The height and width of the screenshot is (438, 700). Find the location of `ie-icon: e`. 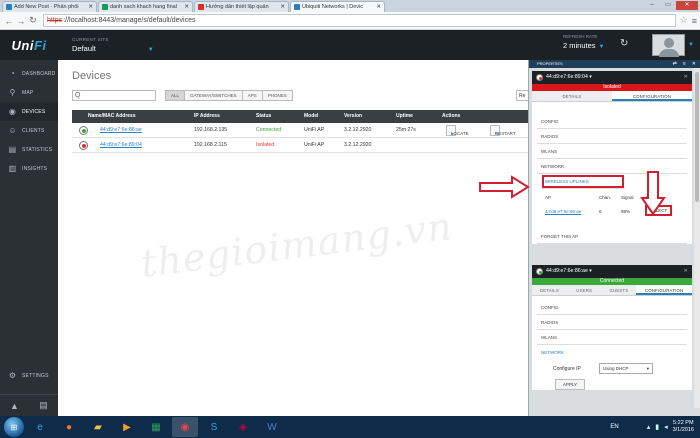

ie-icon: e is located at coordinates (40, 427).